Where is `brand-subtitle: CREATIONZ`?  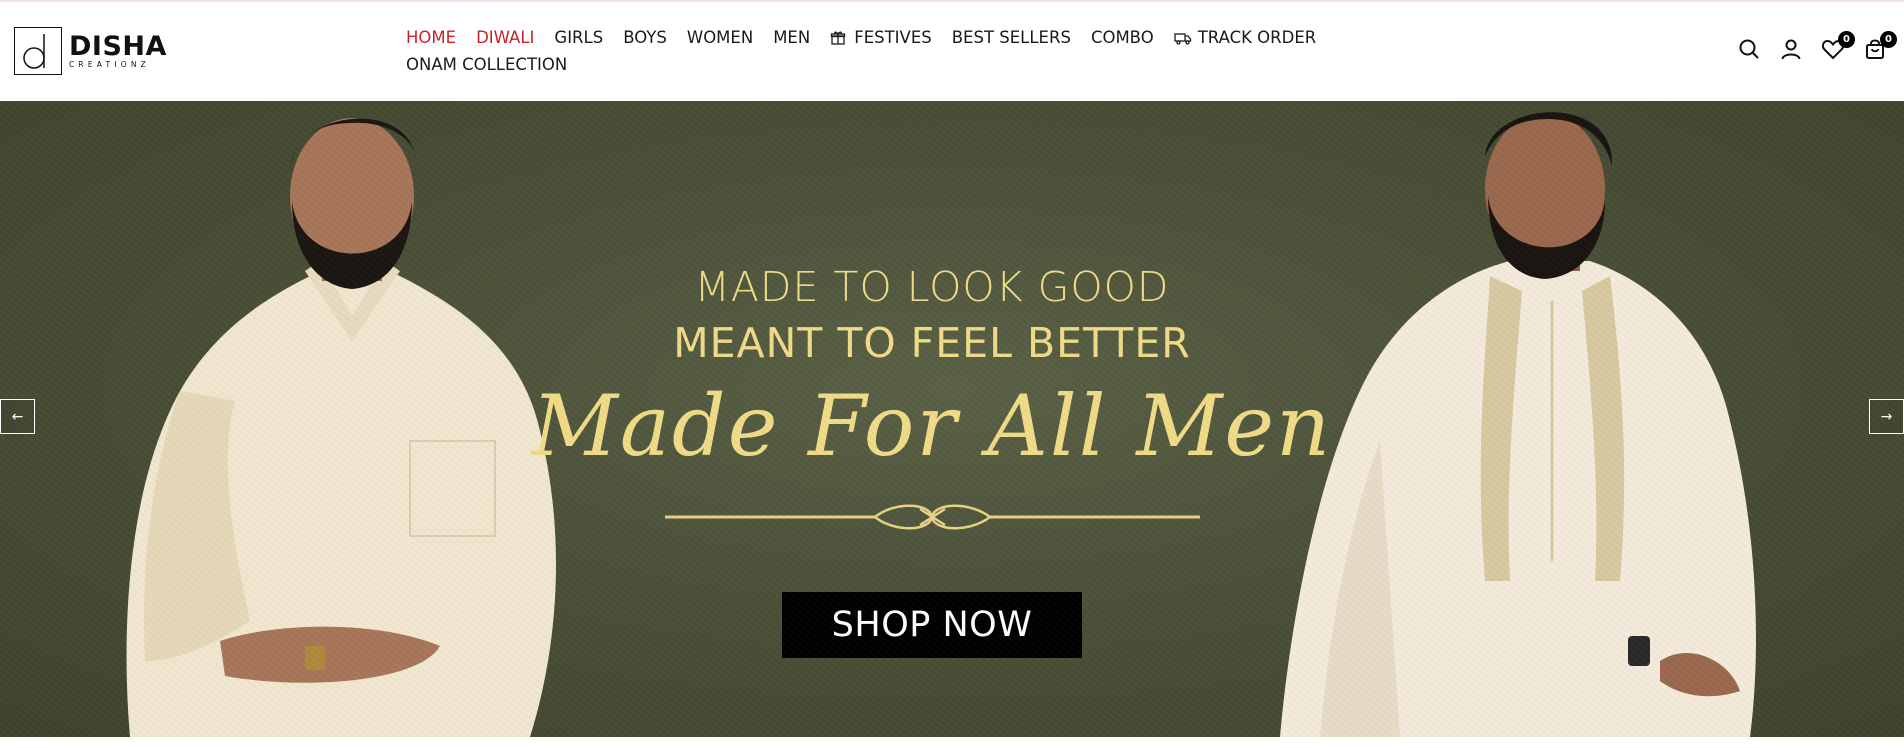 brand-subtitle: CREATIONZ is located at coordinates (109, 65).